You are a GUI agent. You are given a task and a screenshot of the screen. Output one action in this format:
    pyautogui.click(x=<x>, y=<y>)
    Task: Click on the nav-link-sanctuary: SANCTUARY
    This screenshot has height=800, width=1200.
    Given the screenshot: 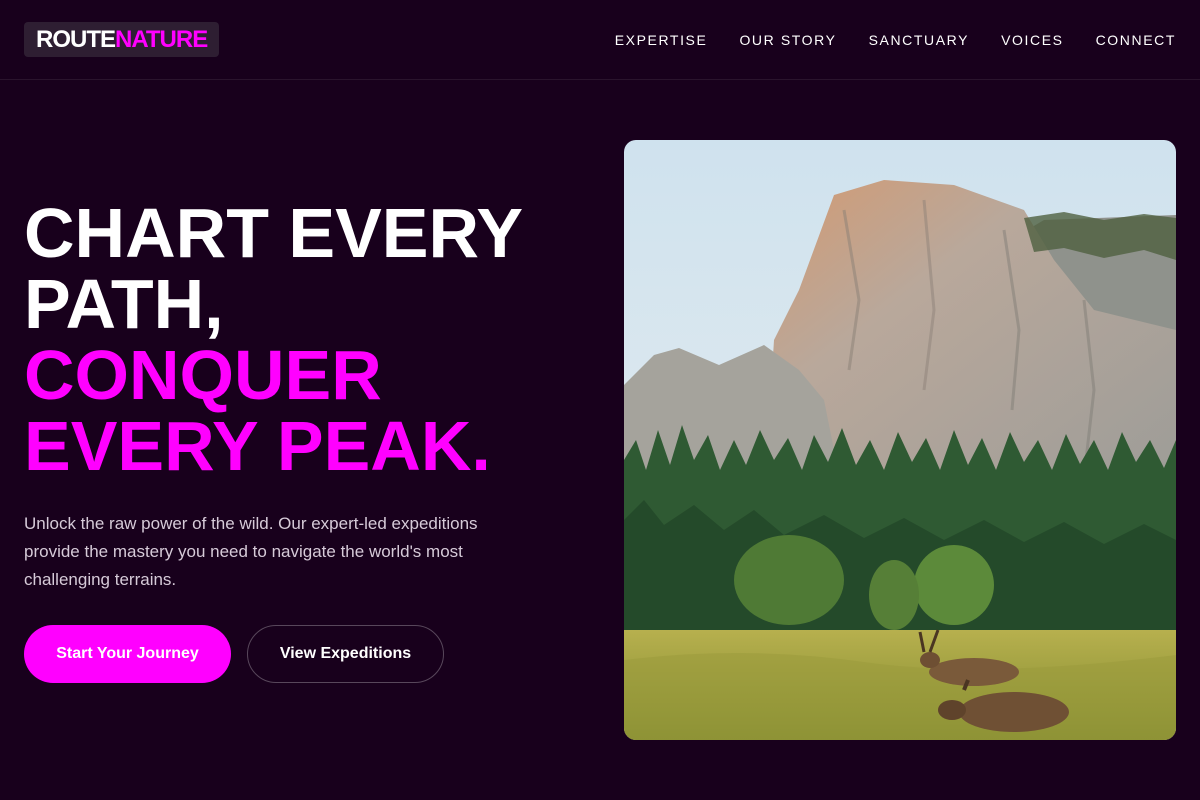 What is the action you would take?
    pyautogui.click(x=919, y=40)
    